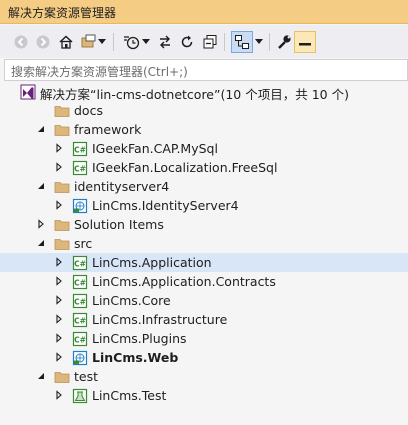 The image size is (408, 425). What do you see at coordinates (204, 186) in the screenshot?
I see `tree-row: identityserver4` at bounding box center [204, 186].